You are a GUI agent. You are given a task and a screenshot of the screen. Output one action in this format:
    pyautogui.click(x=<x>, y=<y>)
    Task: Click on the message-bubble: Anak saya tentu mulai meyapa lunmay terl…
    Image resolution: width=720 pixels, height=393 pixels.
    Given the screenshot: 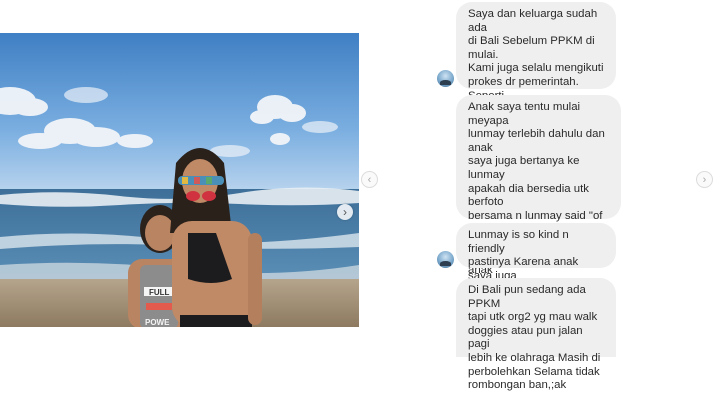 What is the action you would take?
    pyautogui.click(x=538, y=206)
    